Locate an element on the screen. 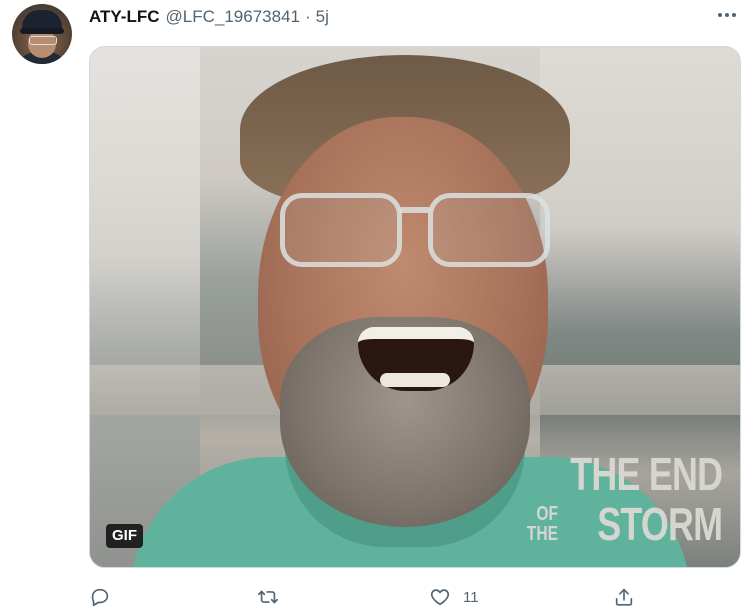 Image resolution: width=750 pixels, height=614 pixels. display-name: ATY-LFC is located at coordinates (124, 17).